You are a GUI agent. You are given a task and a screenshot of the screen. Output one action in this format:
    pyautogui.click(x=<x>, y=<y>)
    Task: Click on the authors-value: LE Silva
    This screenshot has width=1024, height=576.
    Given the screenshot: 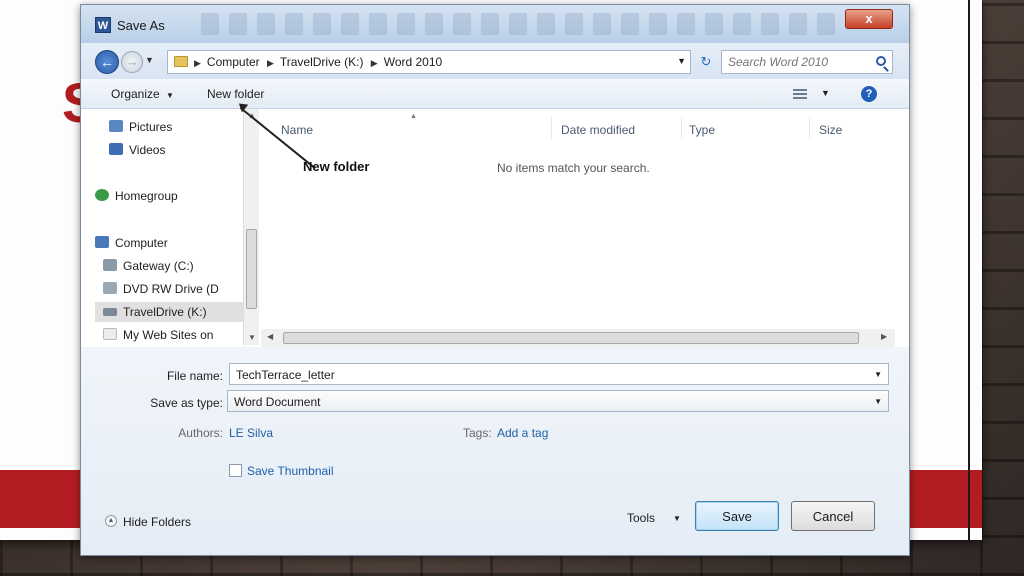 What is the action you would take?
    pyautogui.click(x=251, y=433)
    